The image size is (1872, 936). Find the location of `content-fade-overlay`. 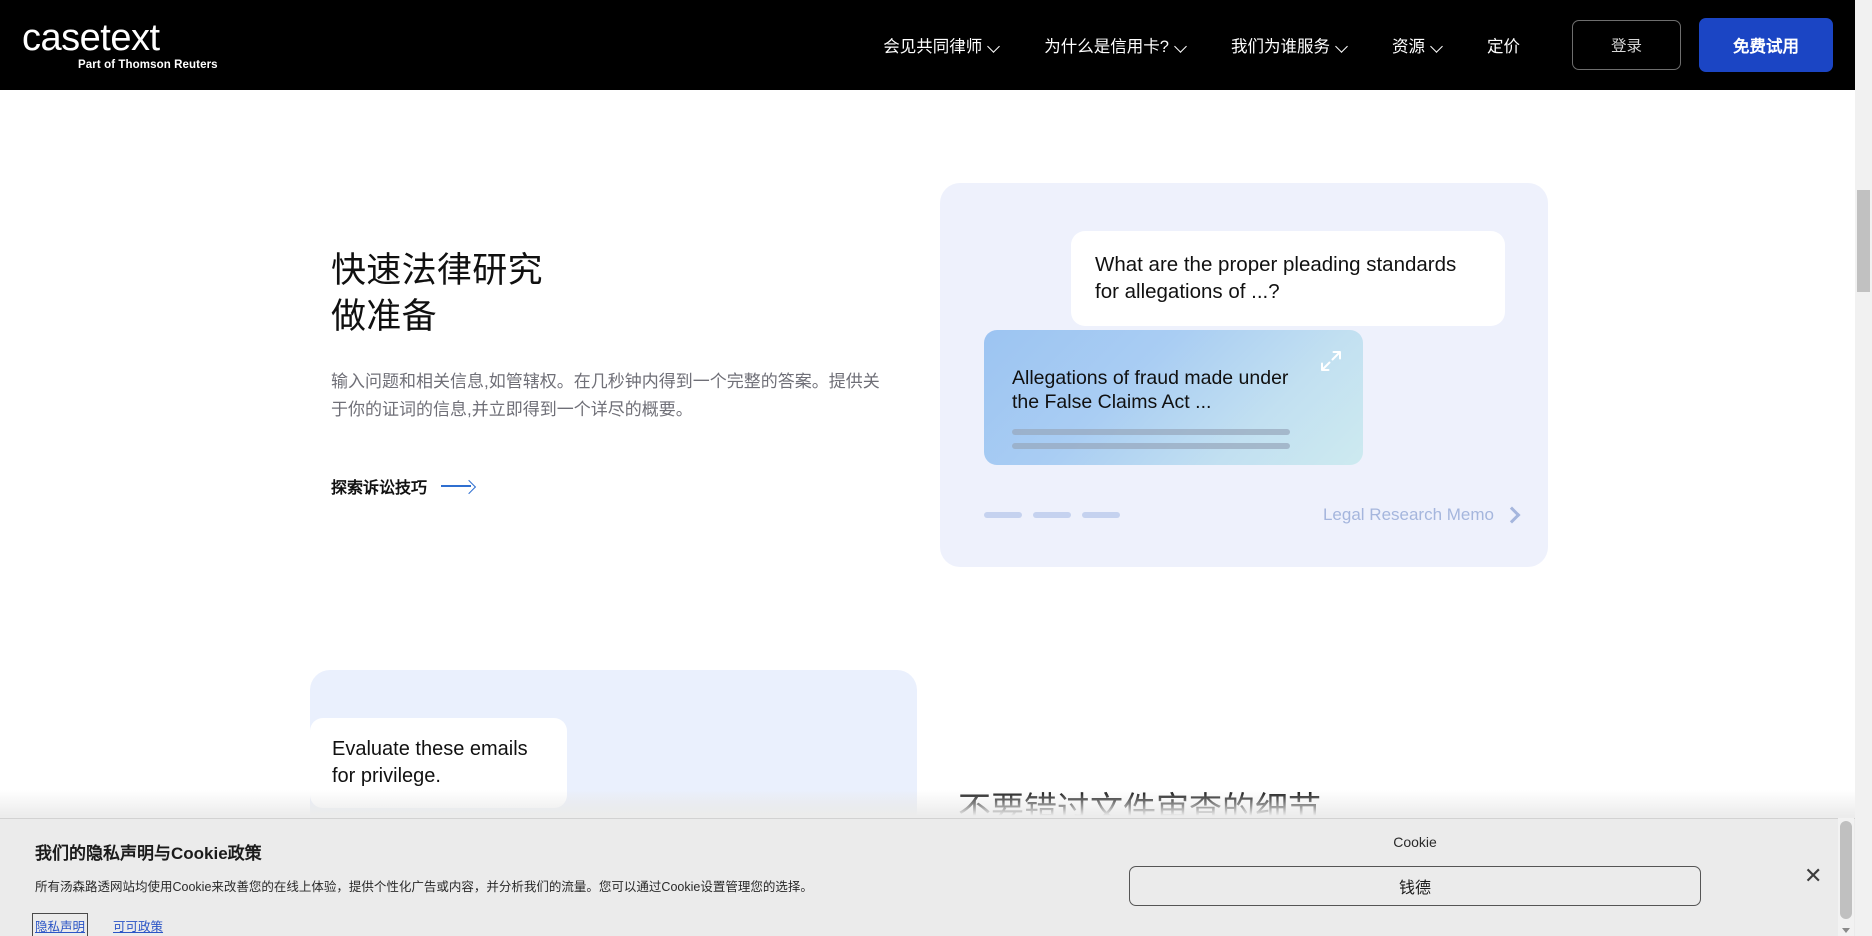

content-fade-overlay is located at coordinates (927, 804).